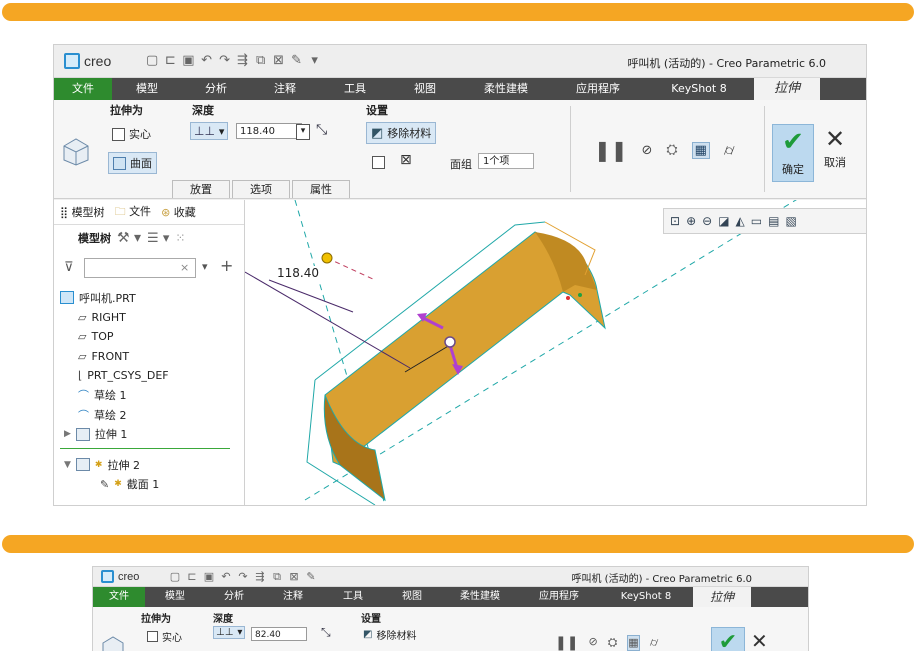 This screenshot has width=916, height=651. Describe the element at coordinates (132, 163) in the screenshot. I see `surface-button: 曲面` at that location.